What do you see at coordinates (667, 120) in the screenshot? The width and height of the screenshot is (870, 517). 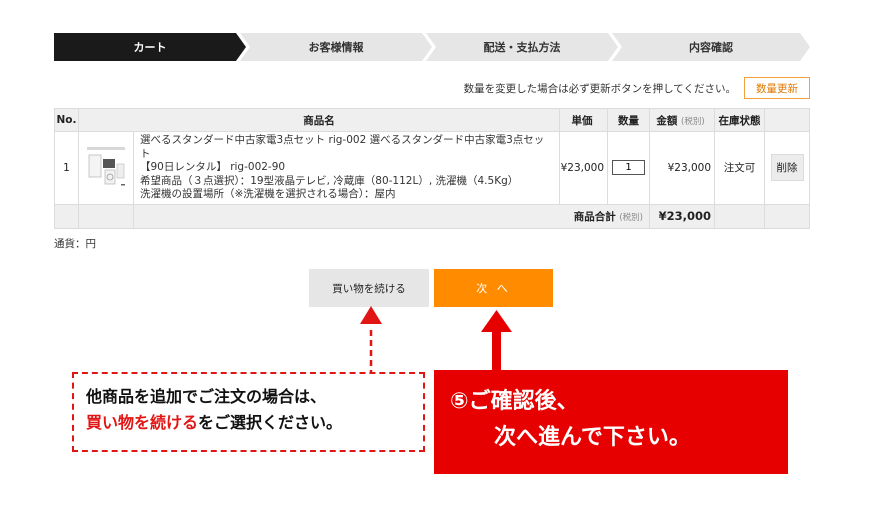 I see `header-amount-label: 金額` at bounding box center [667, 120].